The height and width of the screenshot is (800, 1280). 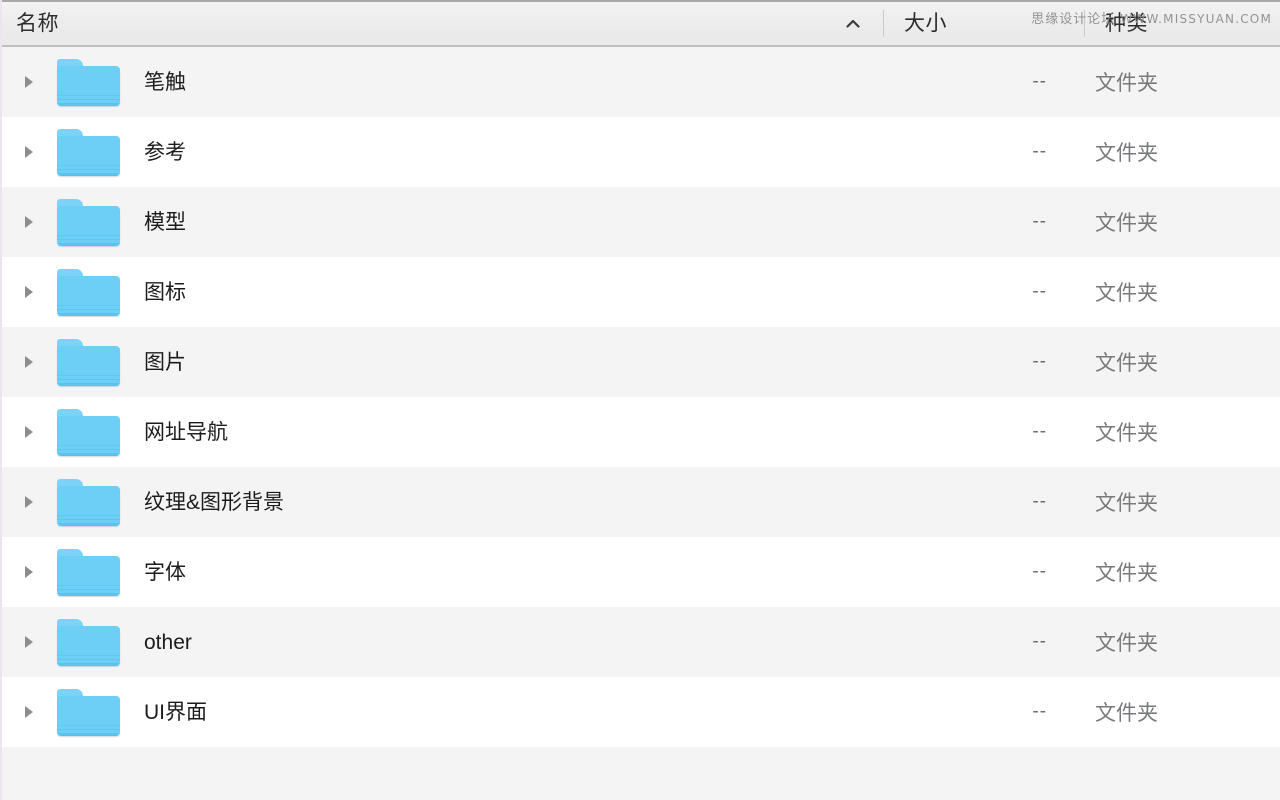 I want to click on row-name-cell: 笔触, so click(x=443, y=82).